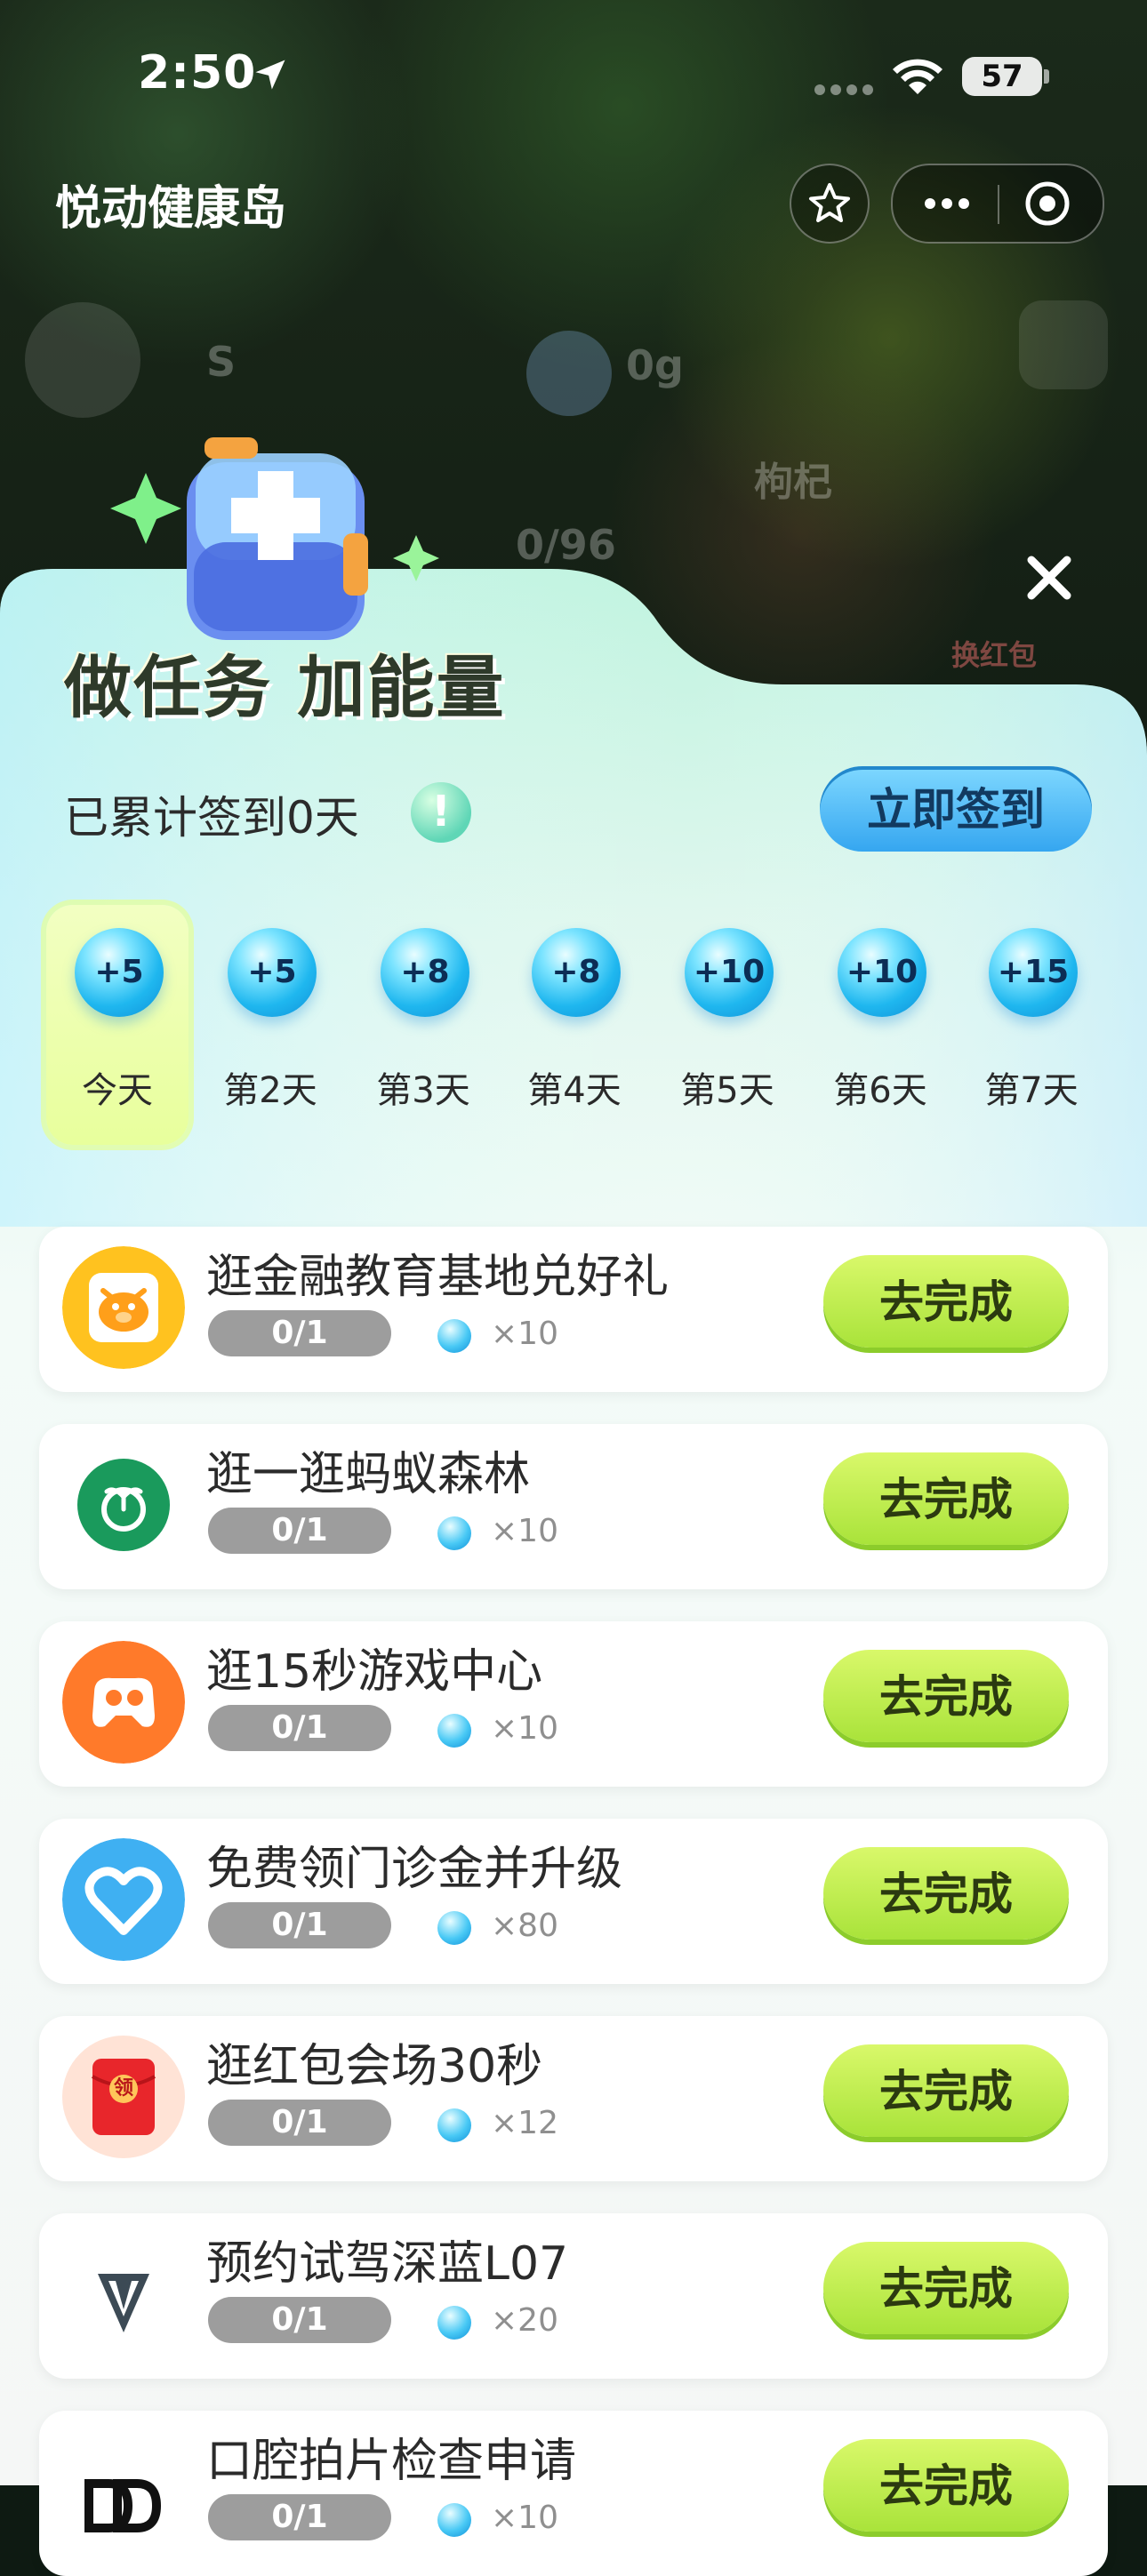 Image resolution: width=1147 pixels, height=2576 pixels. Describe the element at coordinates (123, 2491) in the screenshot. I see `dental-logo-icon` at that location.